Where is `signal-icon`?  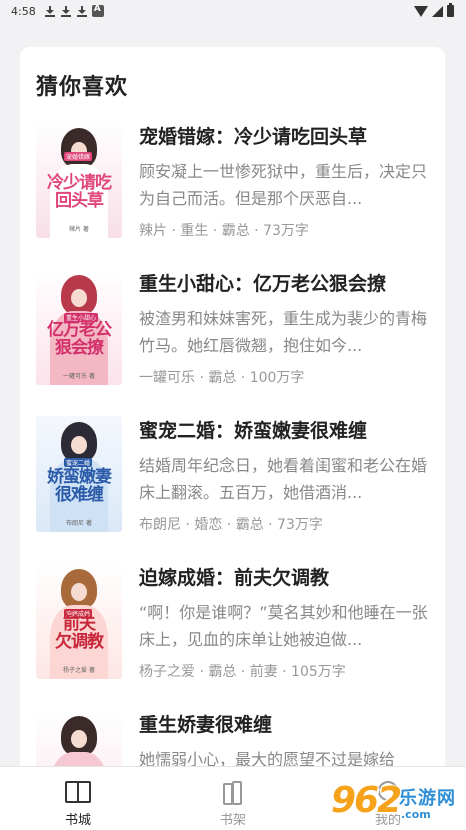
signal-icon is located at coordinates (437, 11).